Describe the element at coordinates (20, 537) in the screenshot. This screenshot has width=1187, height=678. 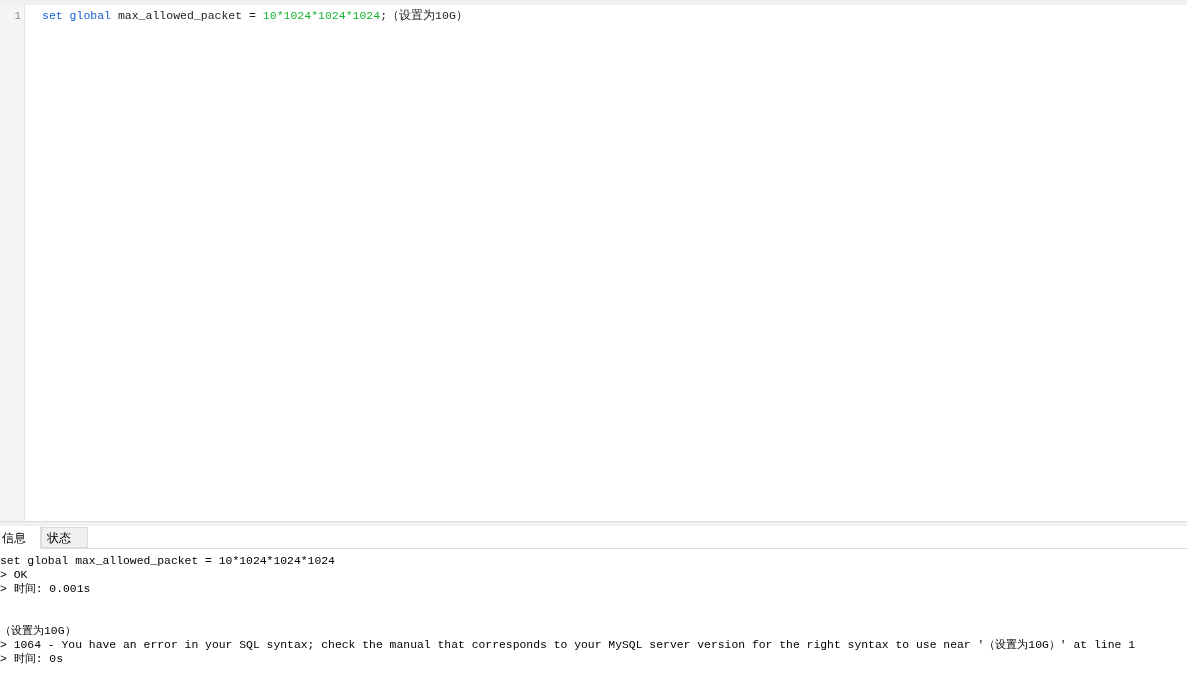
I see `tab: 信息` at that location.